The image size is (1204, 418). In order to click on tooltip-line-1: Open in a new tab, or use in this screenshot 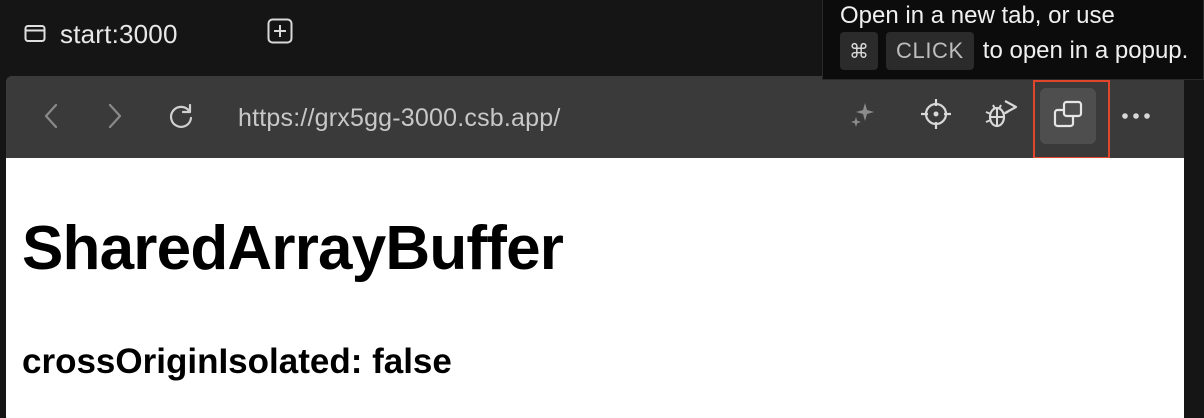, I will do `click(977, 15)`.